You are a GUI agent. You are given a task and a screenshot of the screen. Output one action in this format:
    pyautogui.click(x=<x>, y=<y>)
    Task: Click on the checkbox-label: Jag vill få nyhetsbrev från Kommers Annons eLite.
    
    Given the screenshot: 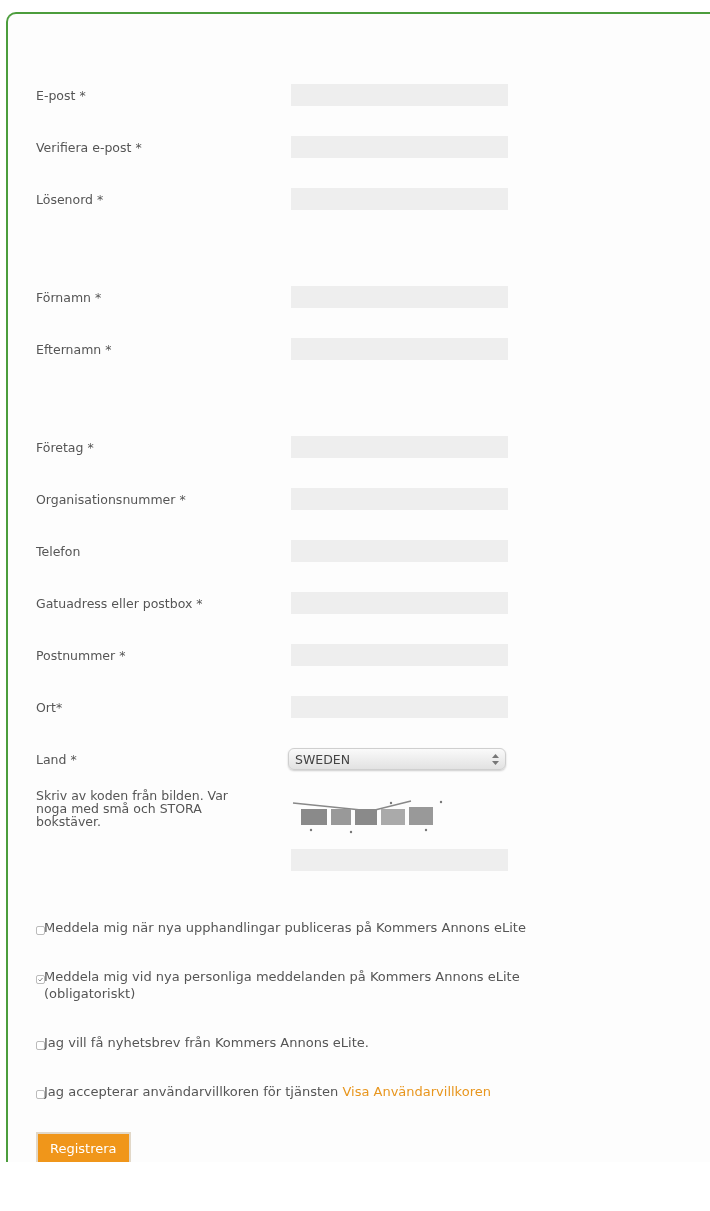 What is the action you would take?
    pyautogui.click(x=206, y=1042)
    